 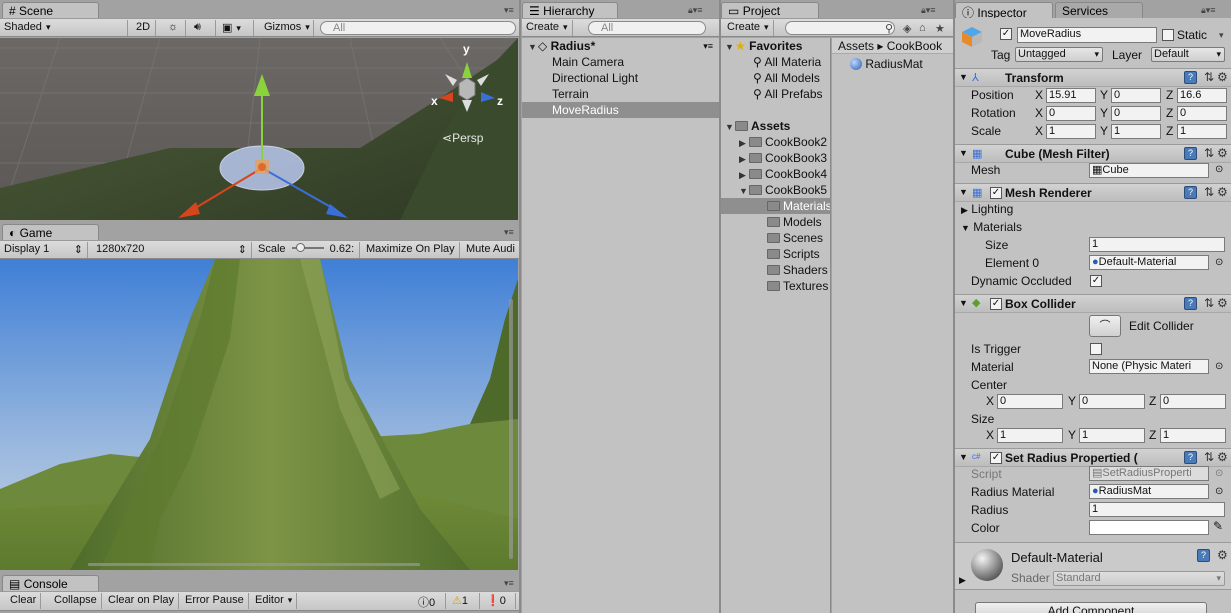 I want to click on tab-console: ▤ Console, so click(x=50, y=583).